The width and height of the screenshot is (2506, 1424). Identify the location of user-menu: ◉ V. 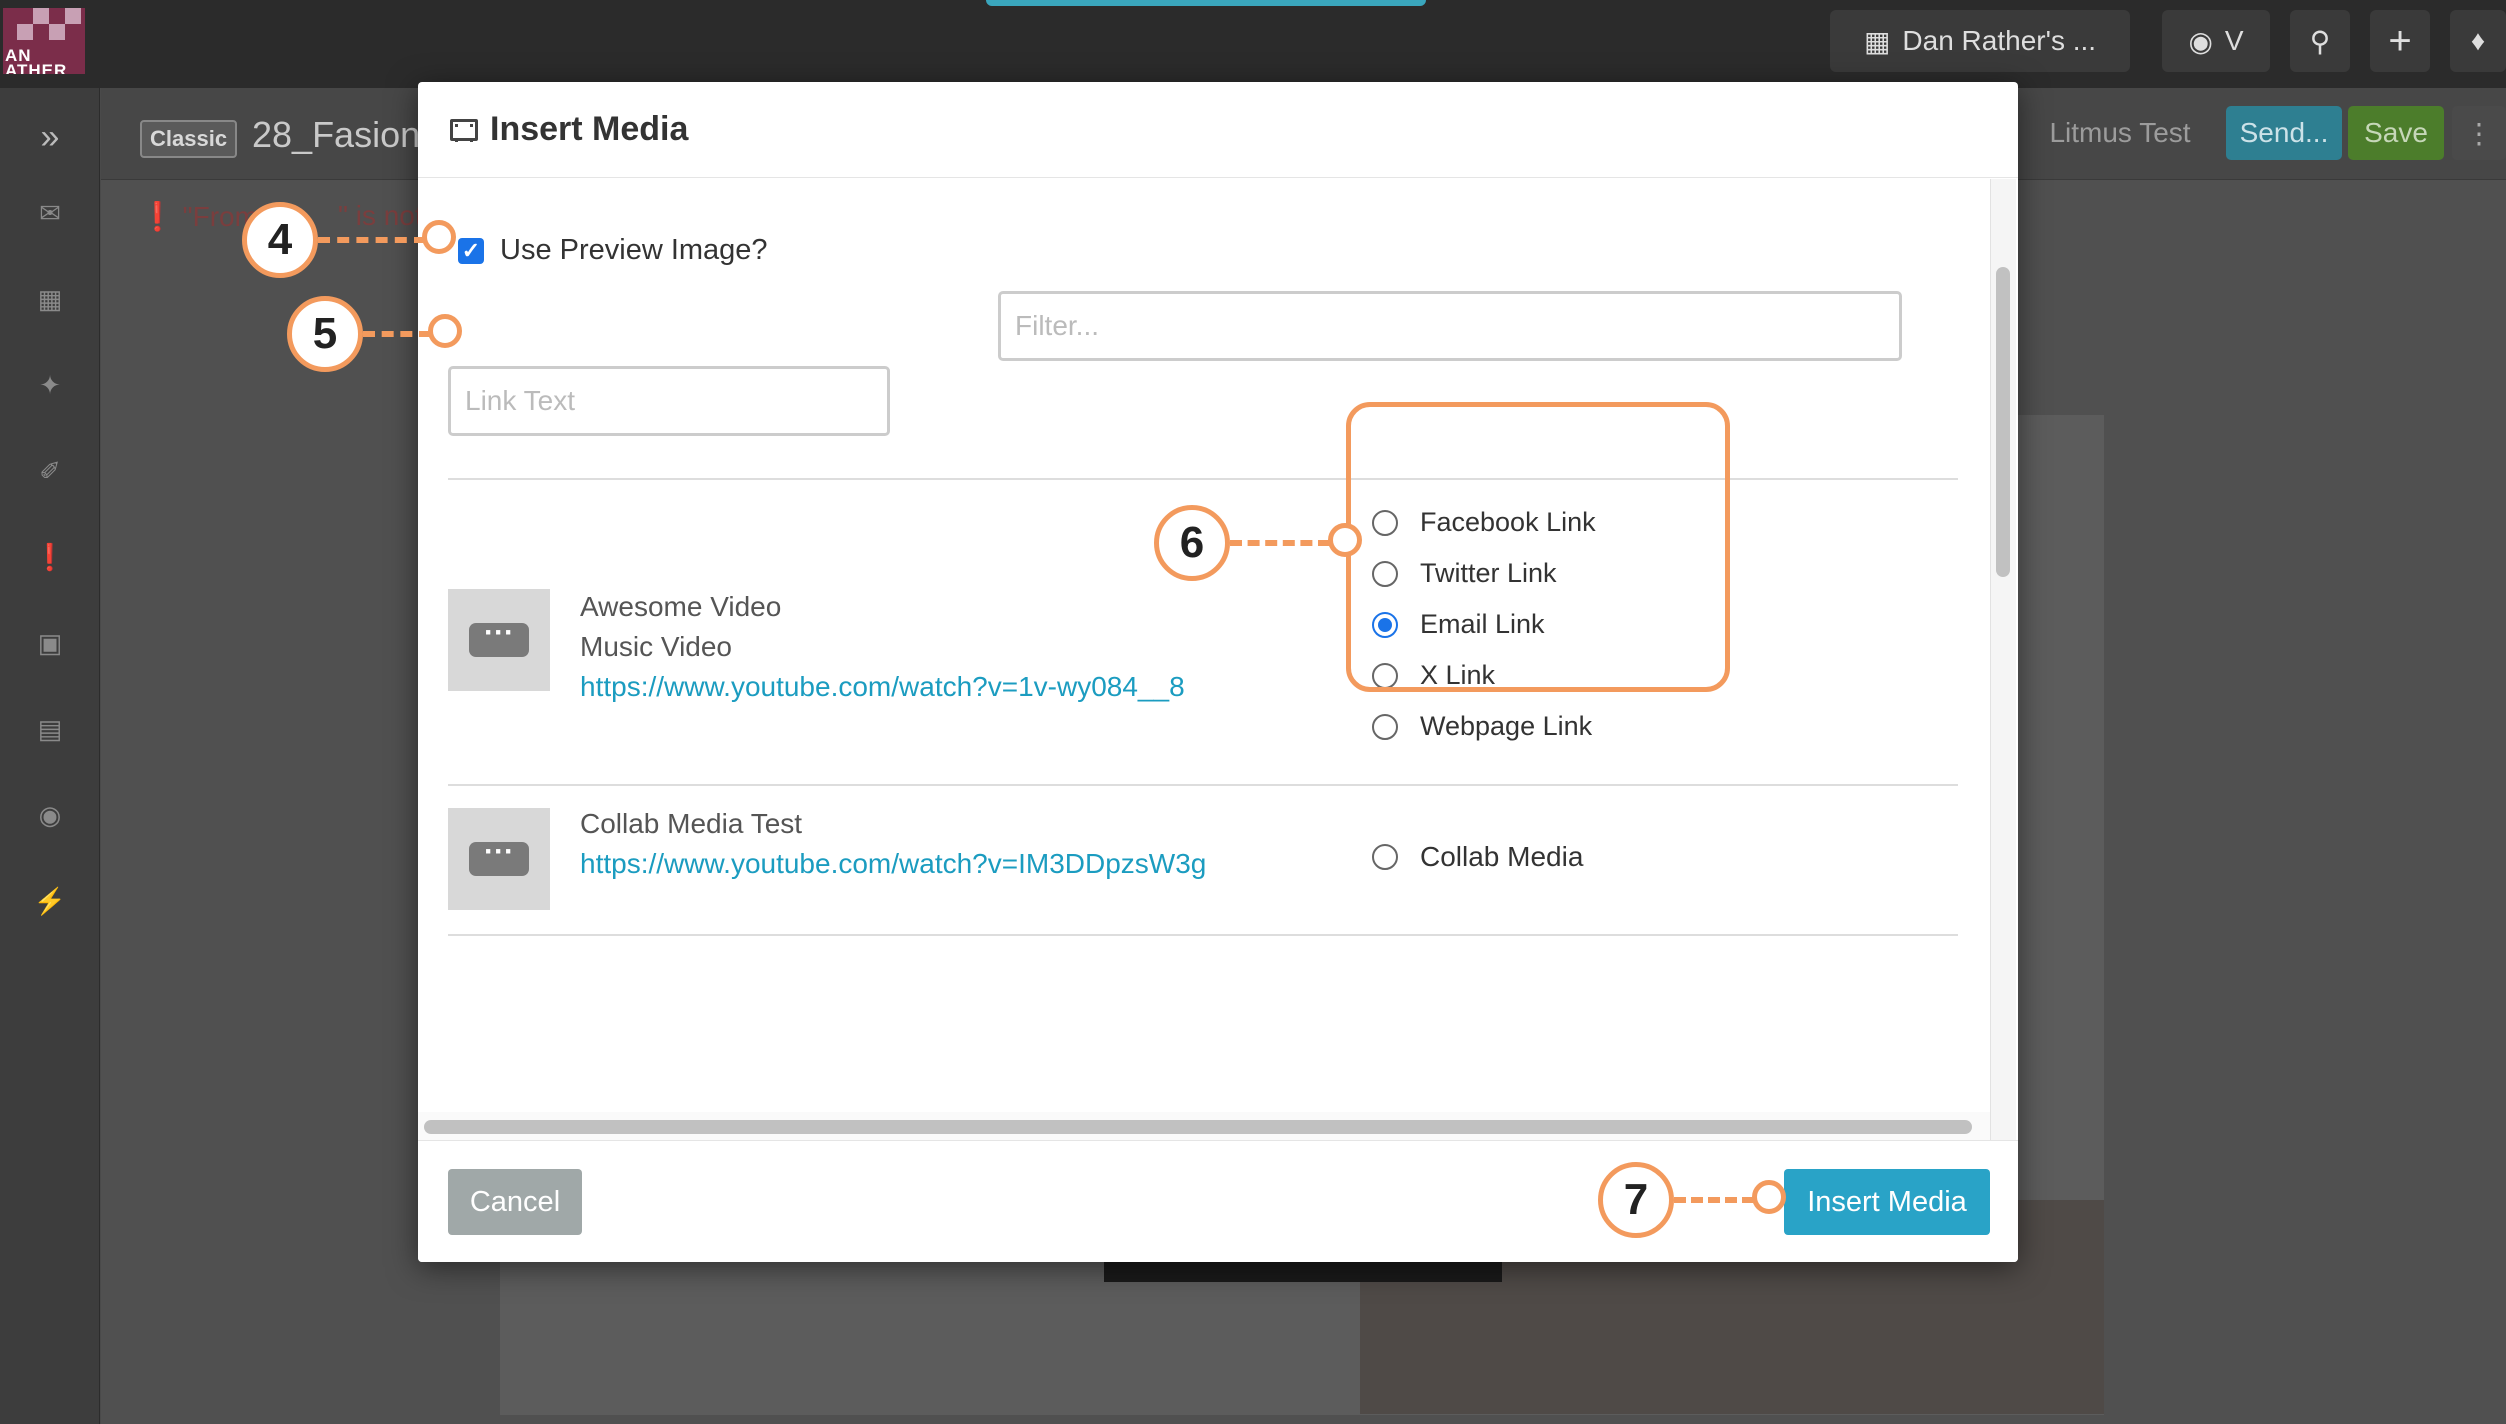
(2216, 41).